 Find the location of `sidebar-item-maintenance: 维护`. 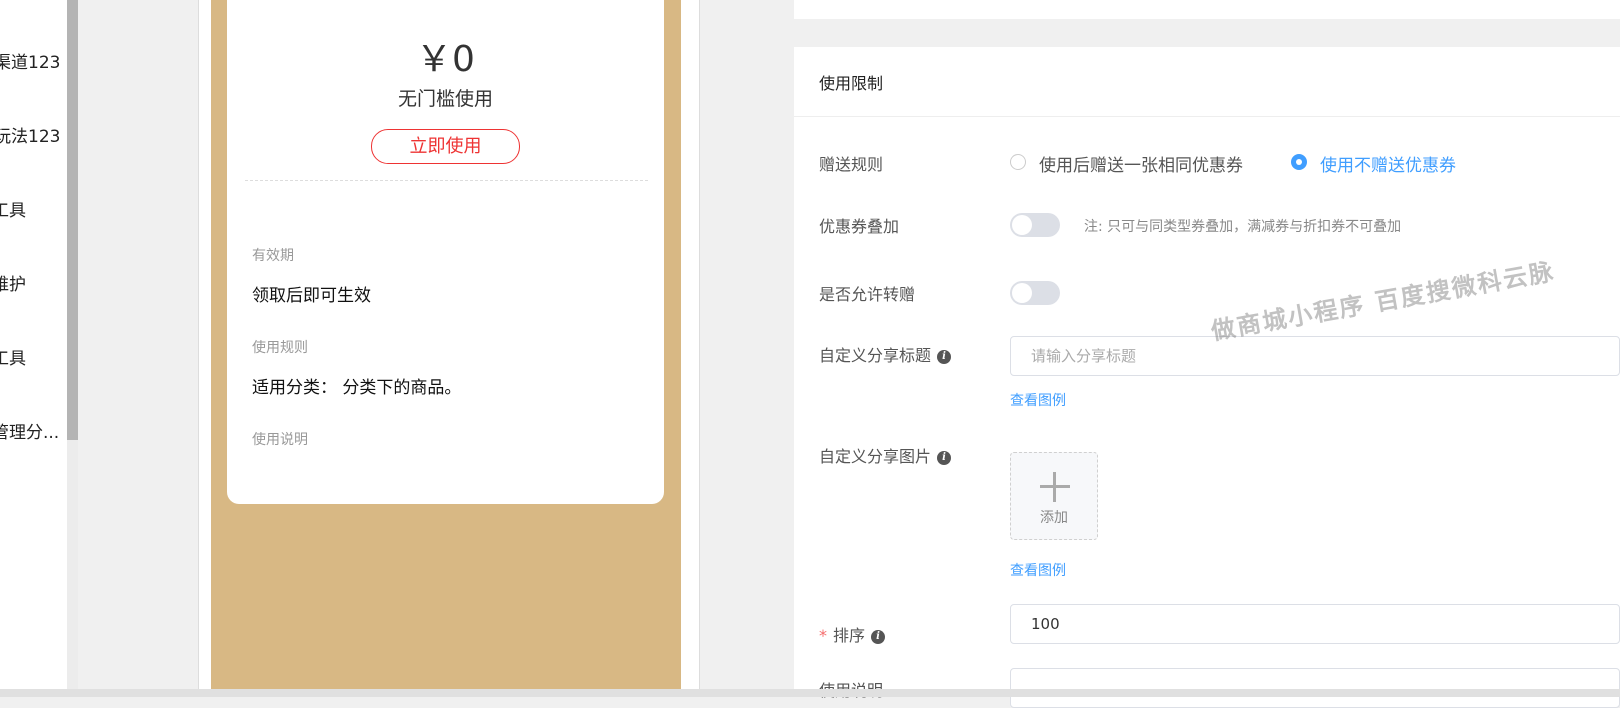

sidebar-item-maintenance: 维护 is located at coordinates (13, 282).